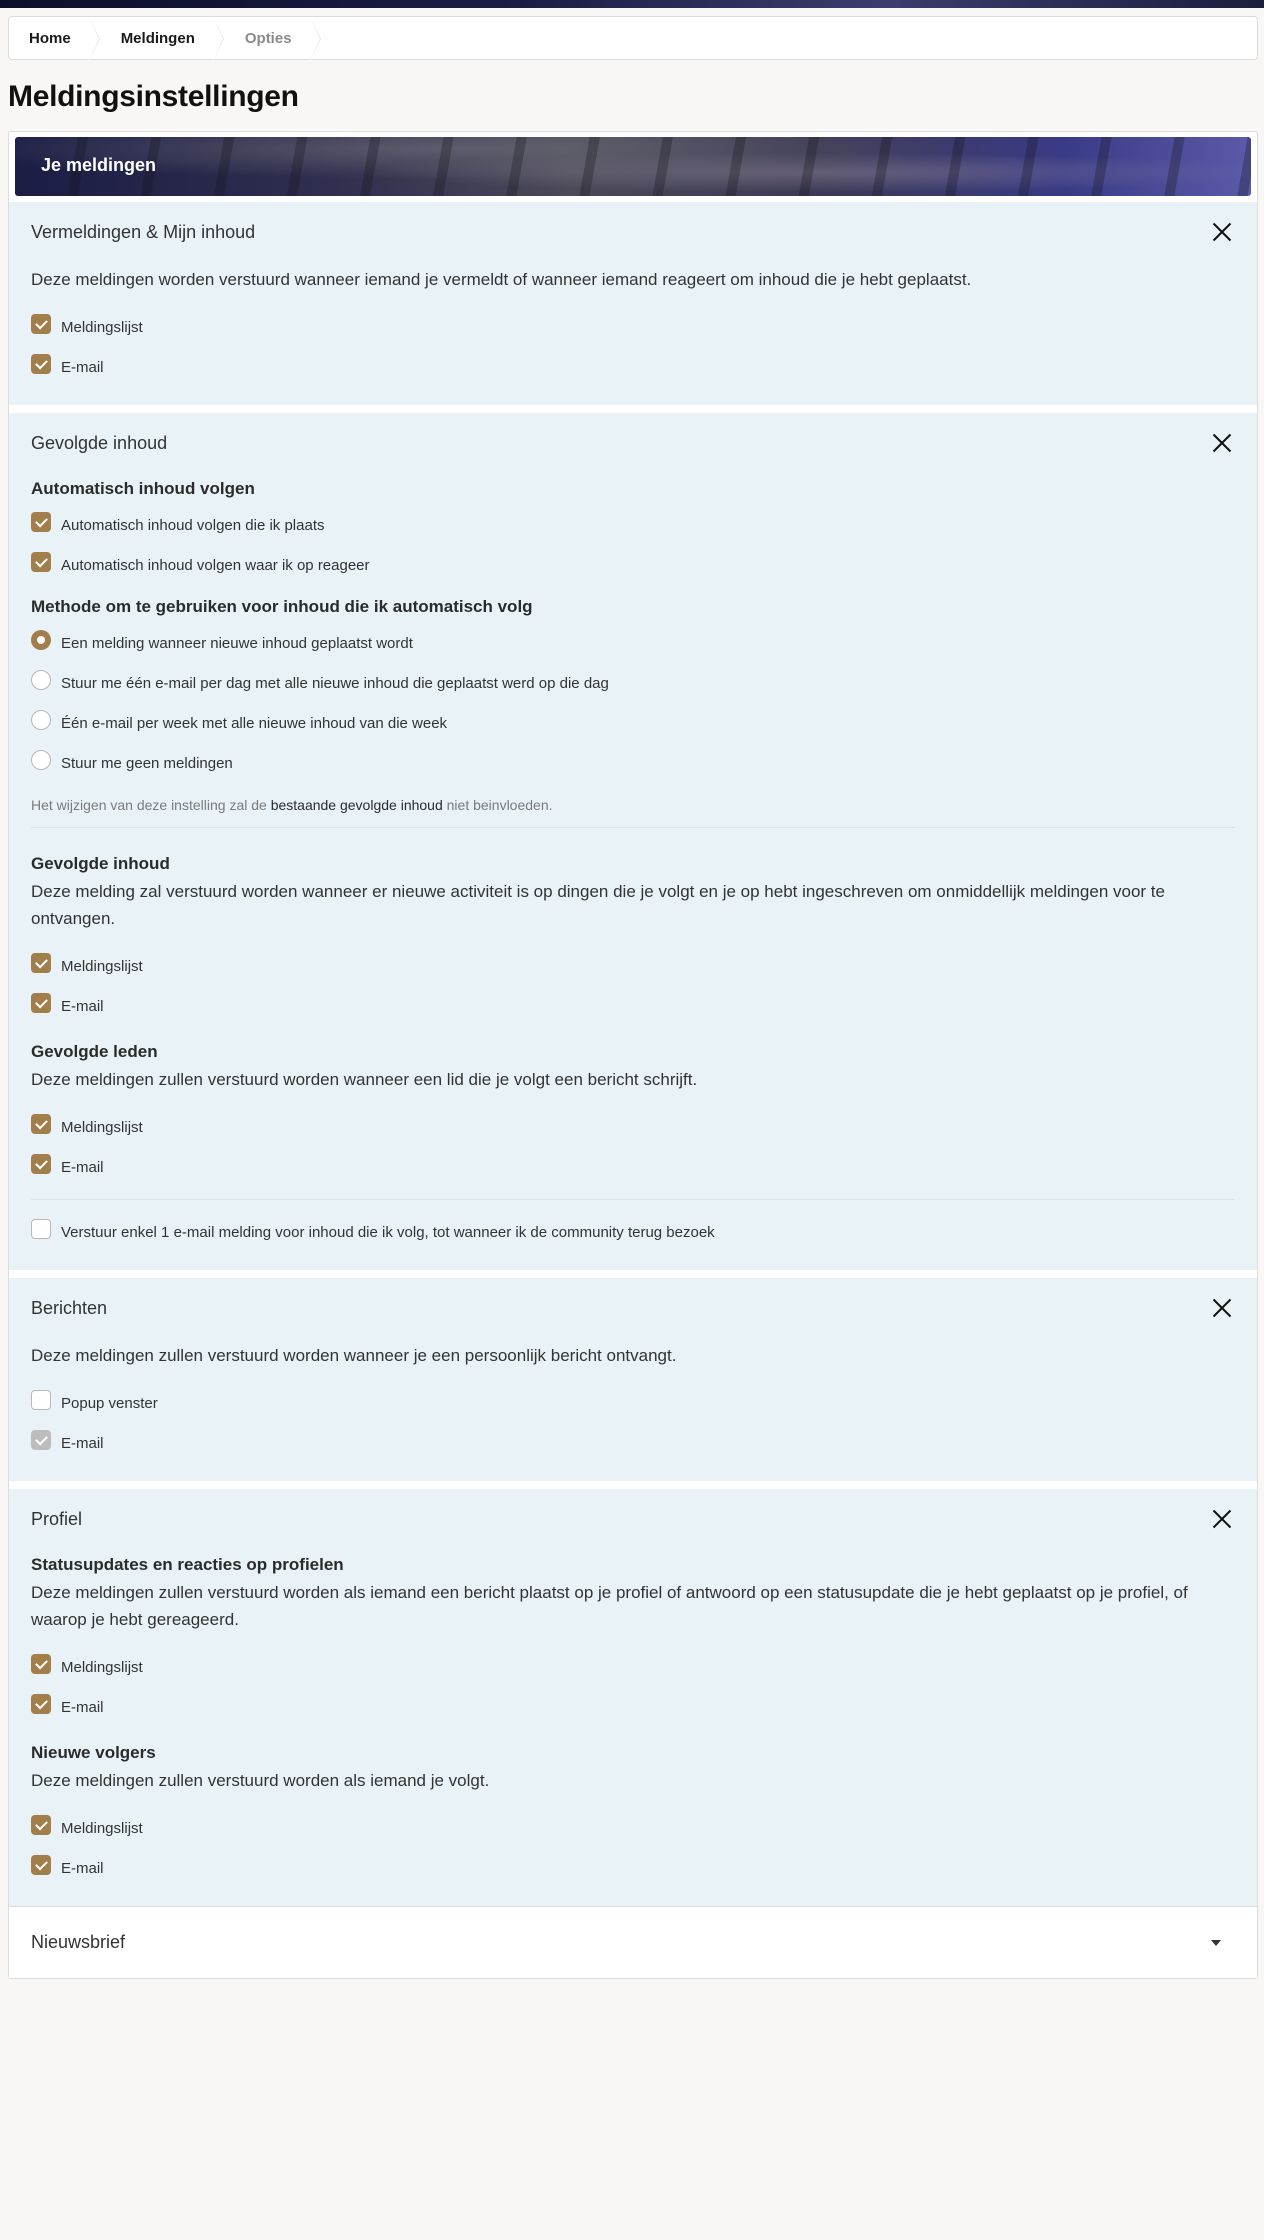  What do you see at coordinates (93, 1752) in the screenshot?
I see `subsection-title: Nieuwe volgers` at bounding box center [93, 1752].